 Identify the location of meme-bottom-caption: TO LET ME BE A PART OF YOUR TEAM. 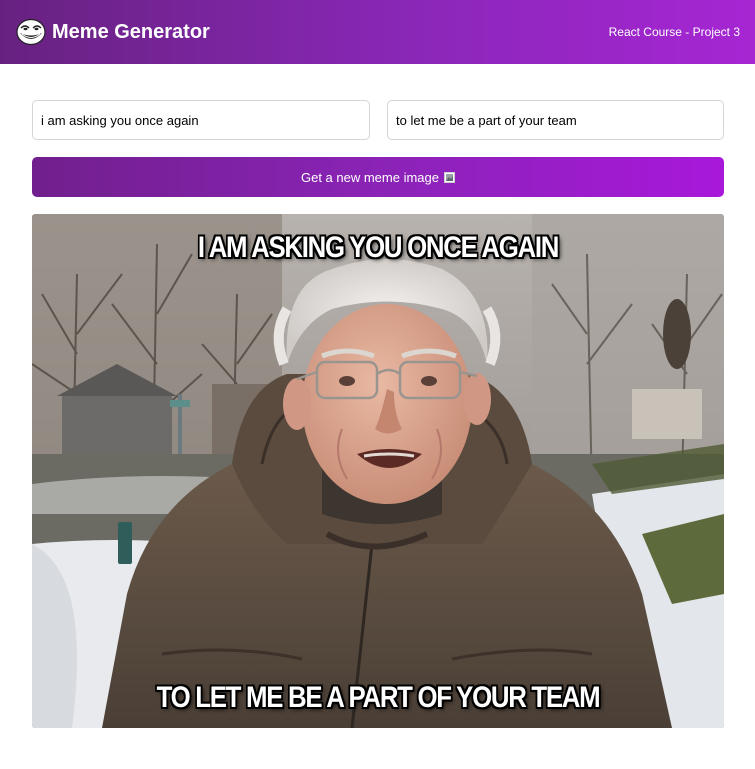
(378, 697).